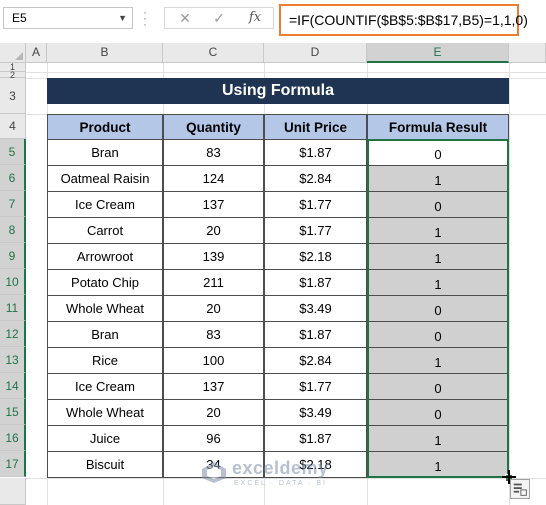 Image resolution: width=546 pixels, height=505 pixels. I want to click on cancel-icon: ✕, so click(185, 18).